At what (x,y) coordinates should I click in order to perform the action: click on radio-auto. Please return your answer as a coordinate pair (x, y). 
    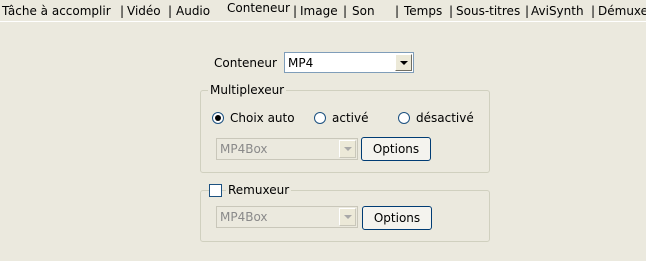
    Looking at the image, I should click on (218, 118).